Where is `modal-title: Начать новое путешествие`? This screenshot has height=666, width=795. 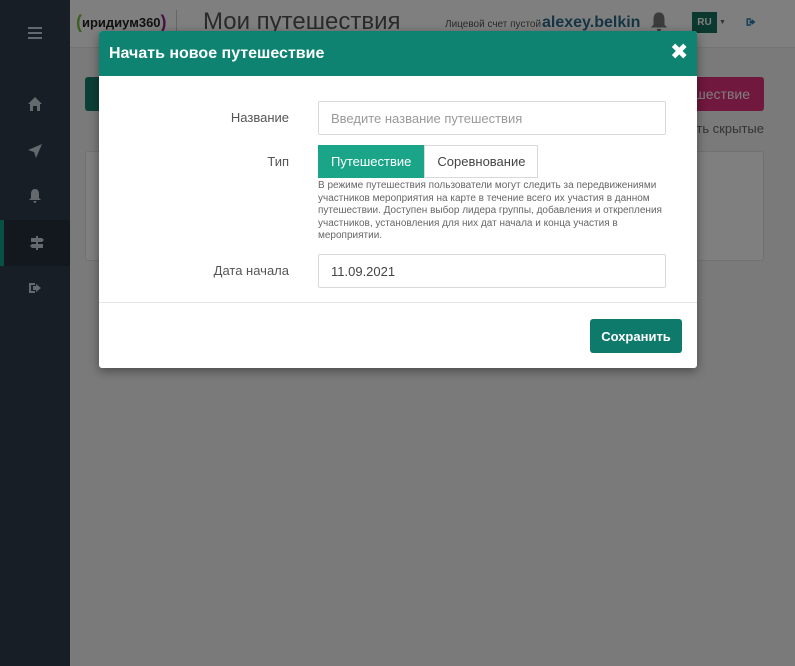 modal-title: Начать новое путешествие is located at coordinates (217, 53).